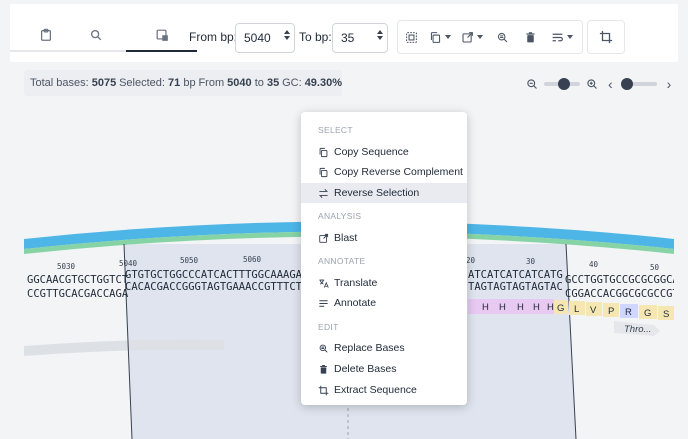  What do you see at coordinates (611, 311) in the screenshot?
I see `amino-acid: P` at bounding box center [611, 311].